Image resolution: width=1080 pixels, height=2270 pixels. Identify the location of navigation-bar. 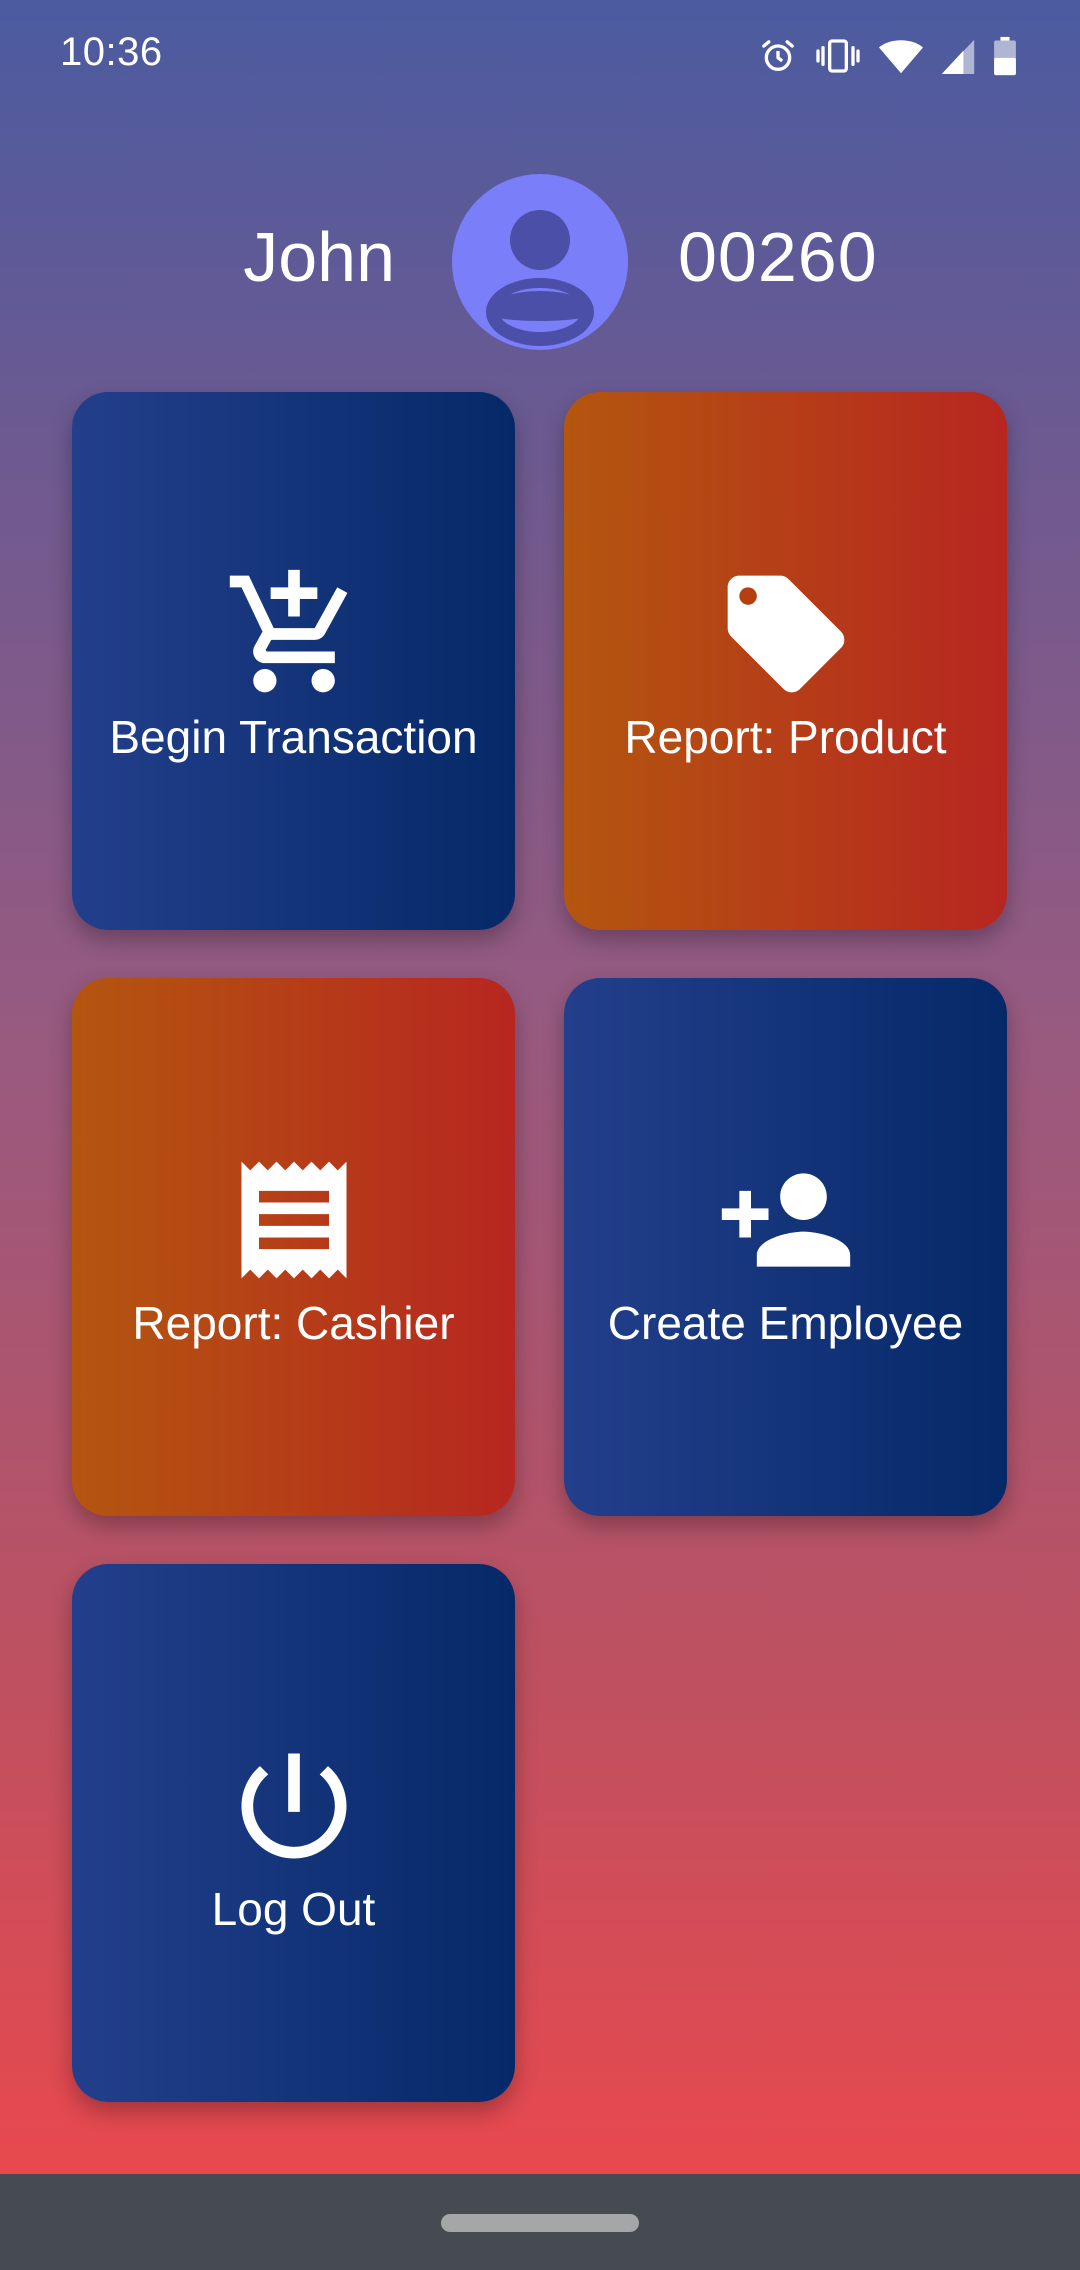
(540, 2222).